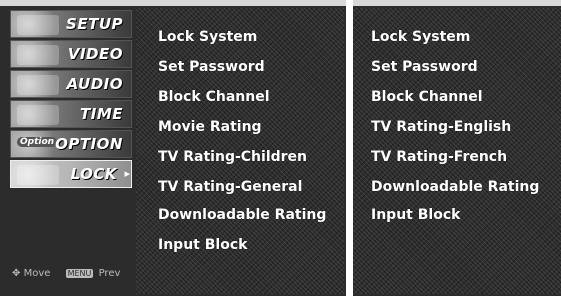 Image resolution: width=561 pixels, height=296 pixels. What do you see at coordinates (89, 144) in the screenshot?
I see `sidebar-item-label: OPTION` at bounding box center [89, 144].